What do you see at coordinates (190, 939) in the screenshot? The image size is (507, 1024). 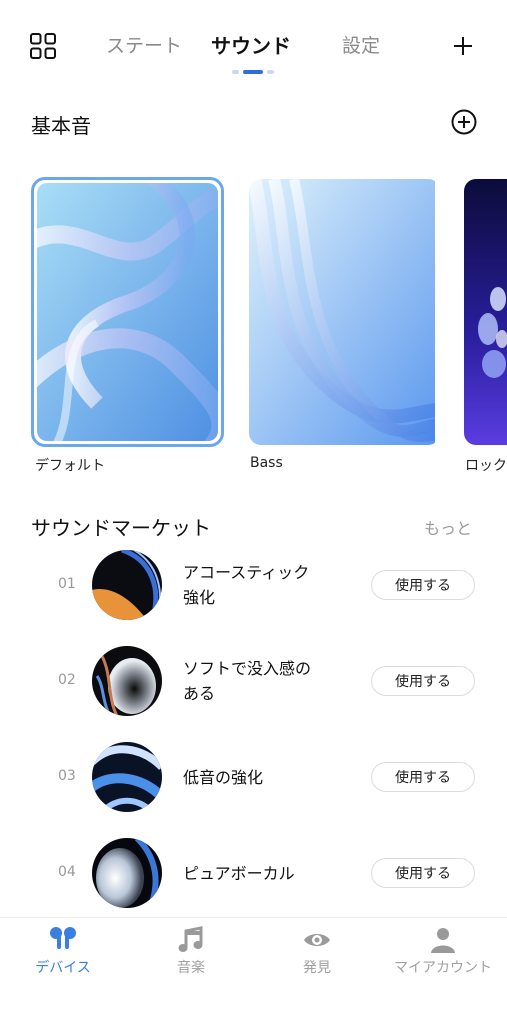 I see `music-note-icon` at bounding box center [190, 939].